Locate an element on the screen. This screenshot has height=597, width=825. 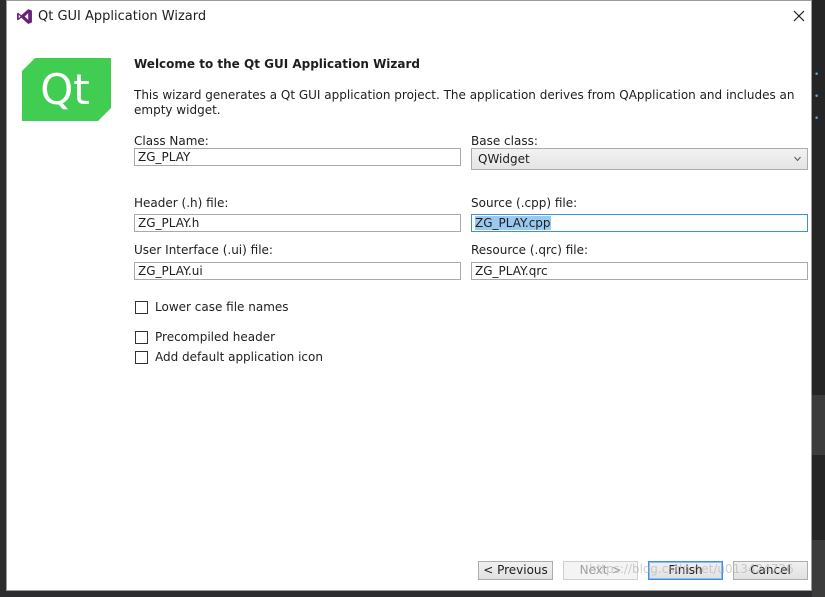
lower-case-checkbox: Lower case file names is located at coordinates (212, 307).